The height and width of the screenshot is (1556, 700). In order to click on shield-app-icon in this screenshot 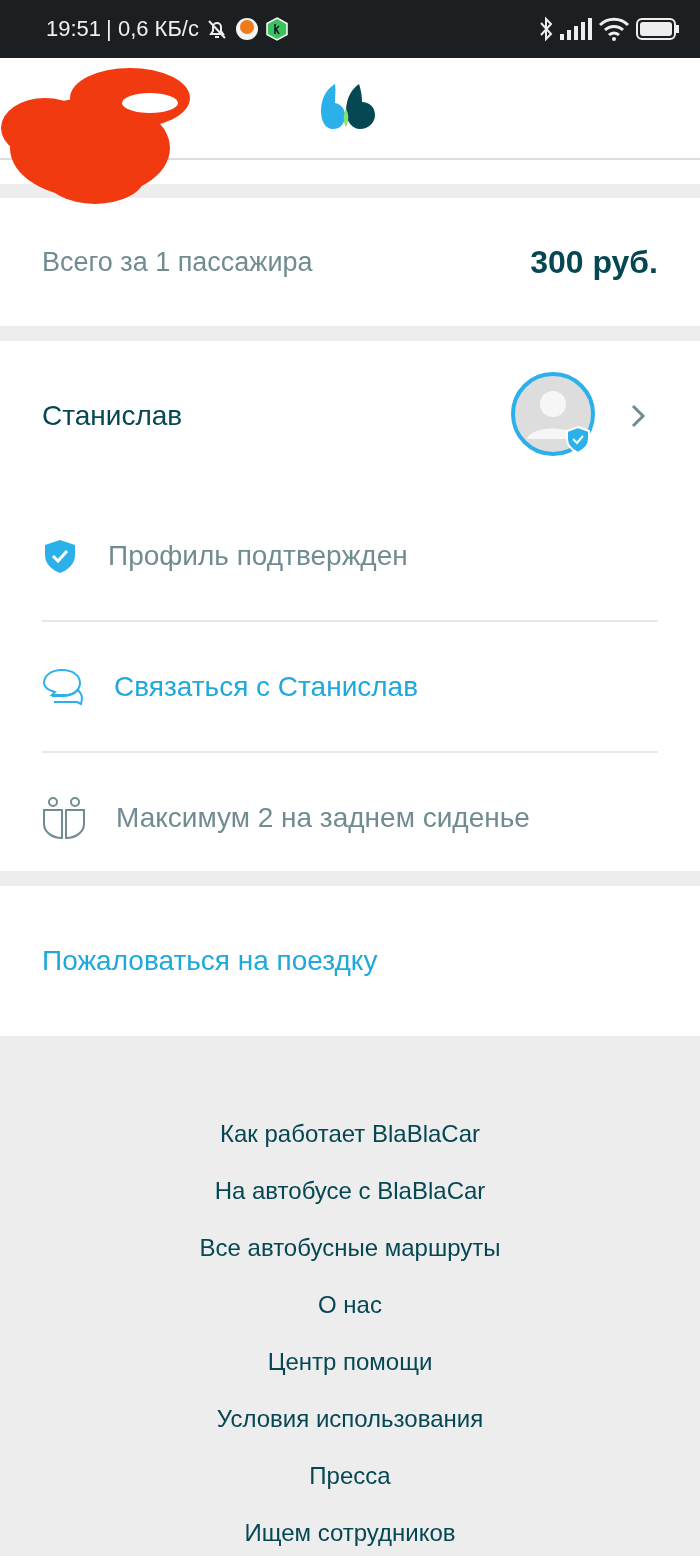, I will do `click(276, 29)`.